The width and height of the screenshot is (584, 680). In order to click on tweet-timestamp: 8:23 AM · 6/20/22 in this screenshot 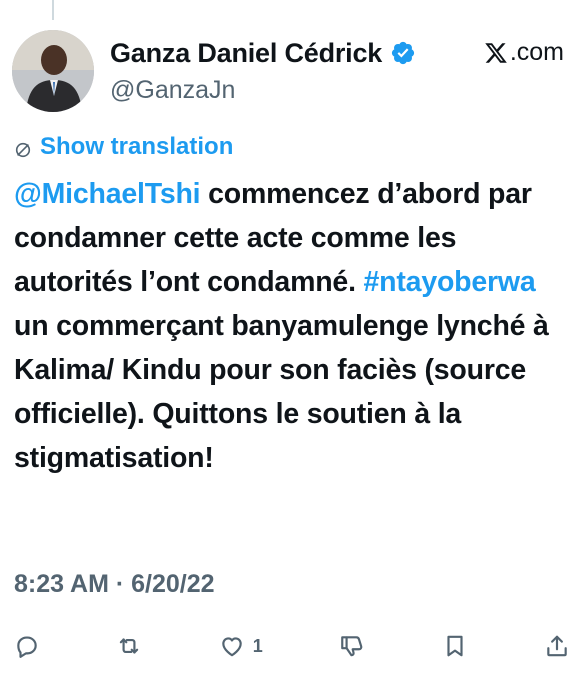, I will do `click(114, 584)`.